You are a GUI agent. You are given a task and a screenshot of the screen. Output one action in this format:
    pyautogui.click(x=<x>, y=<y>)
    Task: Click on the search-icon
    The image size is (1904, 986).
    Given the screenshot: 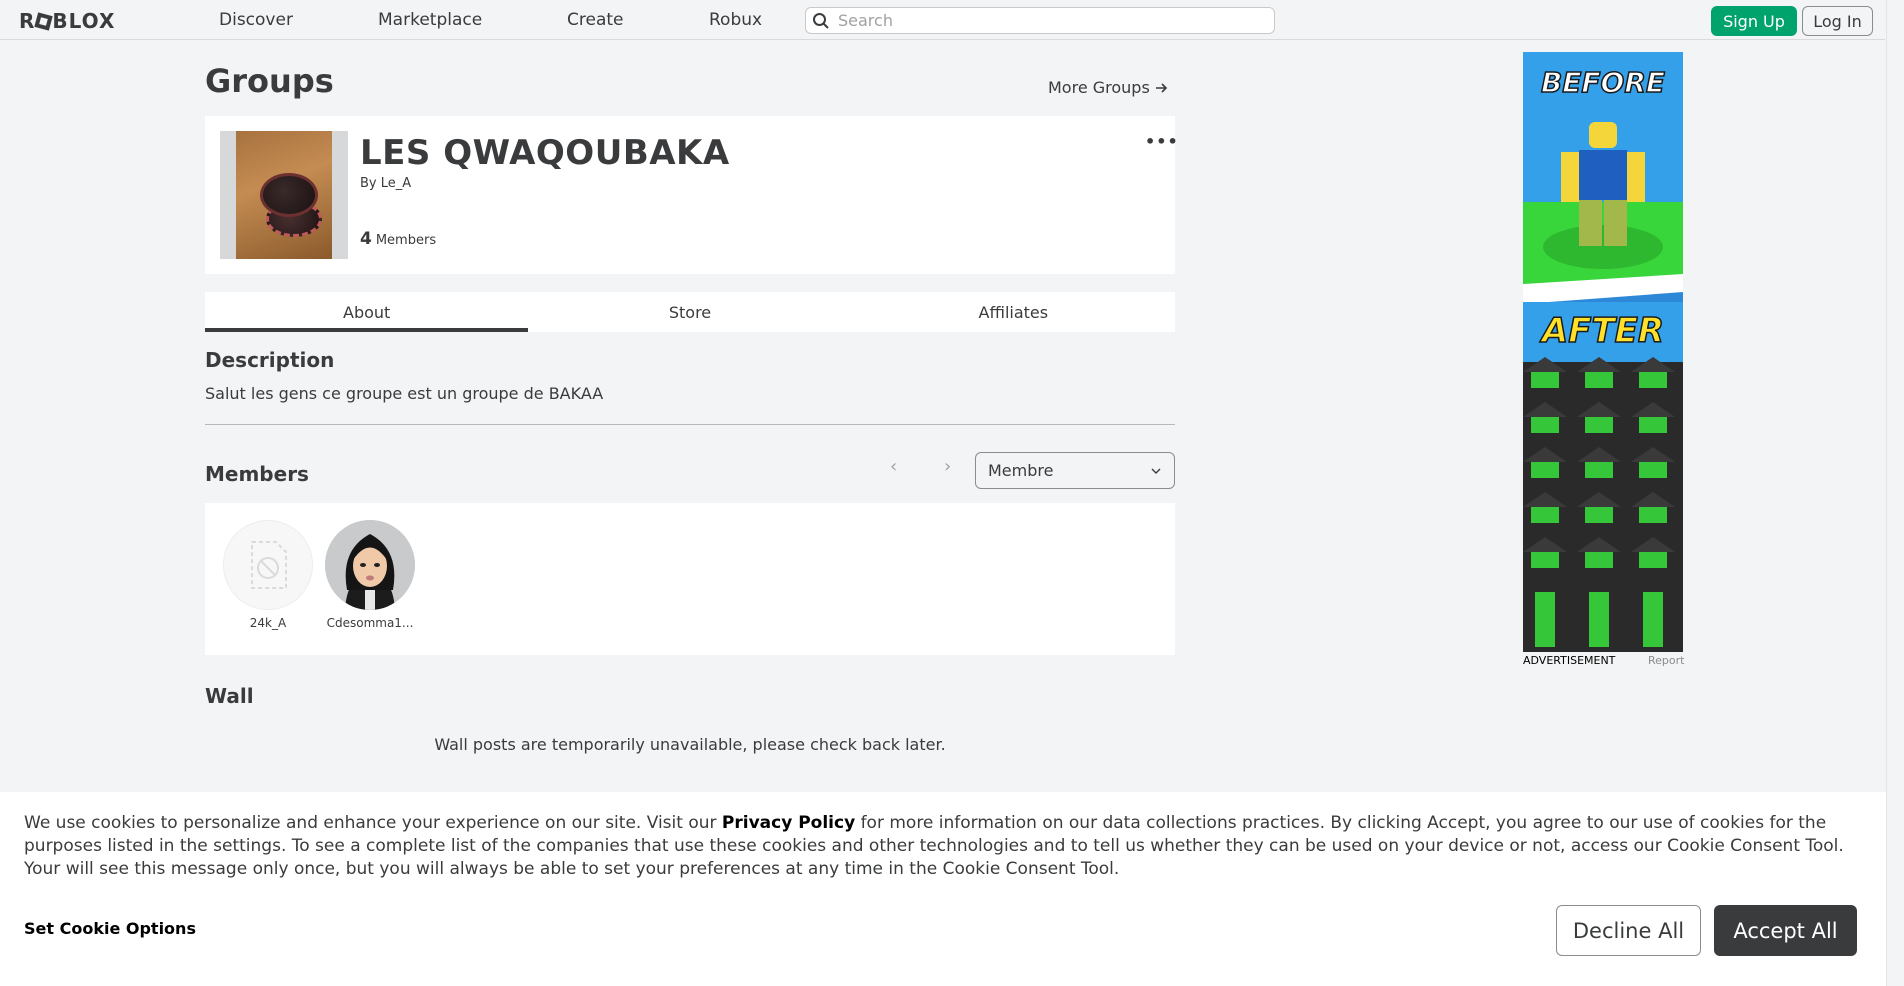 What is the action you would take?
    pyautogui.click(x=821, y=20)
    